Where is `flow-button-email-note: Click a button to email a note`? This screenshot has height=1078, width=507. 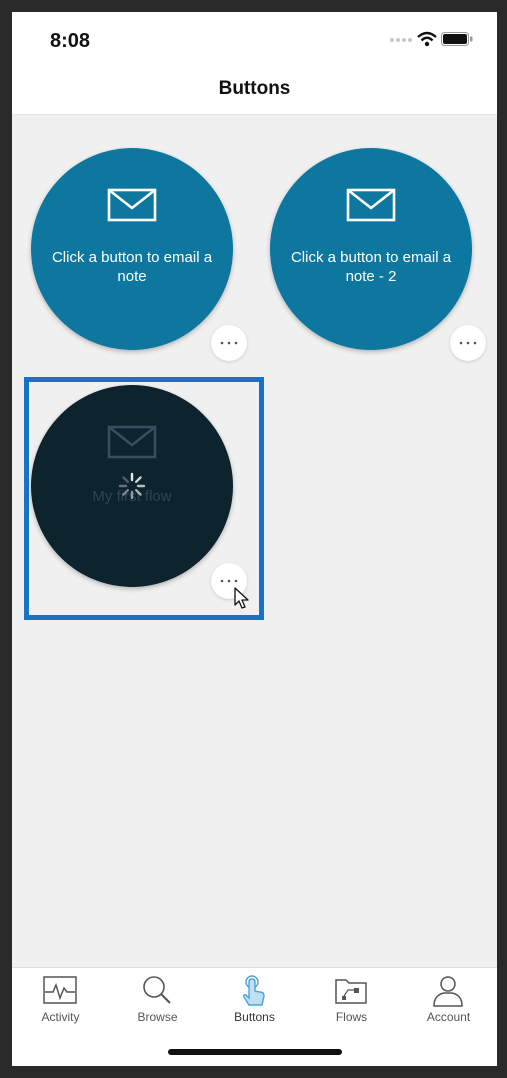 flow-button-email-note: Click a button to email a note is located at coordinates (132, 249).